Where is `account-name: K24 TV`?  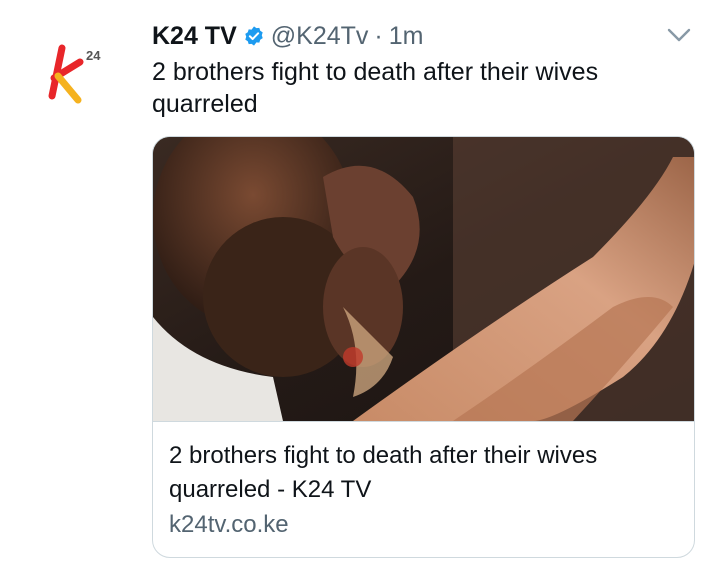
account-name: K24 TV is located at coordinates (194, 36).